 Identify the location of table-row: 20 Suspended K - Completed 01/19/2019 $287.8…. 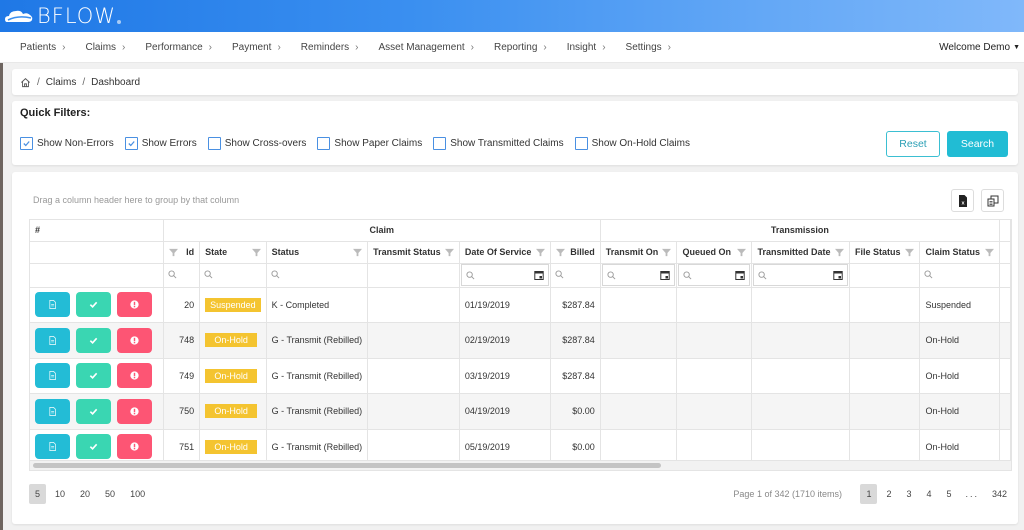
(520, 305).